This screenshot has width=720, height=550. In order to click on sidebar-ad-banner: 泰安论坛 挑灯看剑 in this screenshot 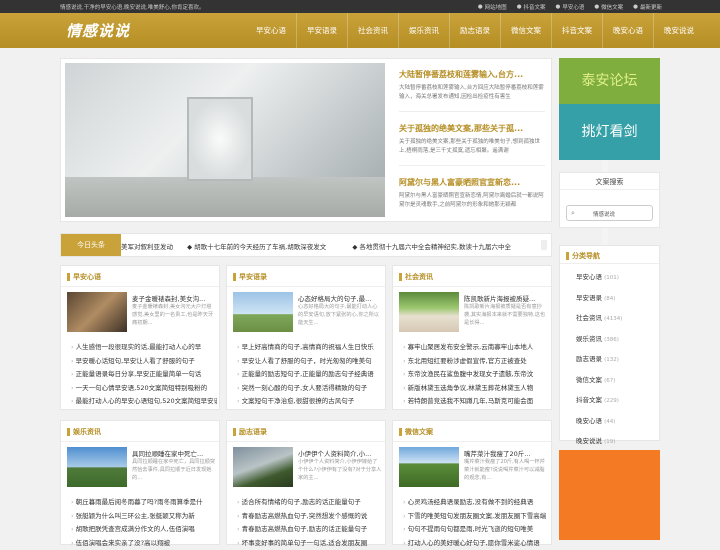, I will do `click(609, 109)`.